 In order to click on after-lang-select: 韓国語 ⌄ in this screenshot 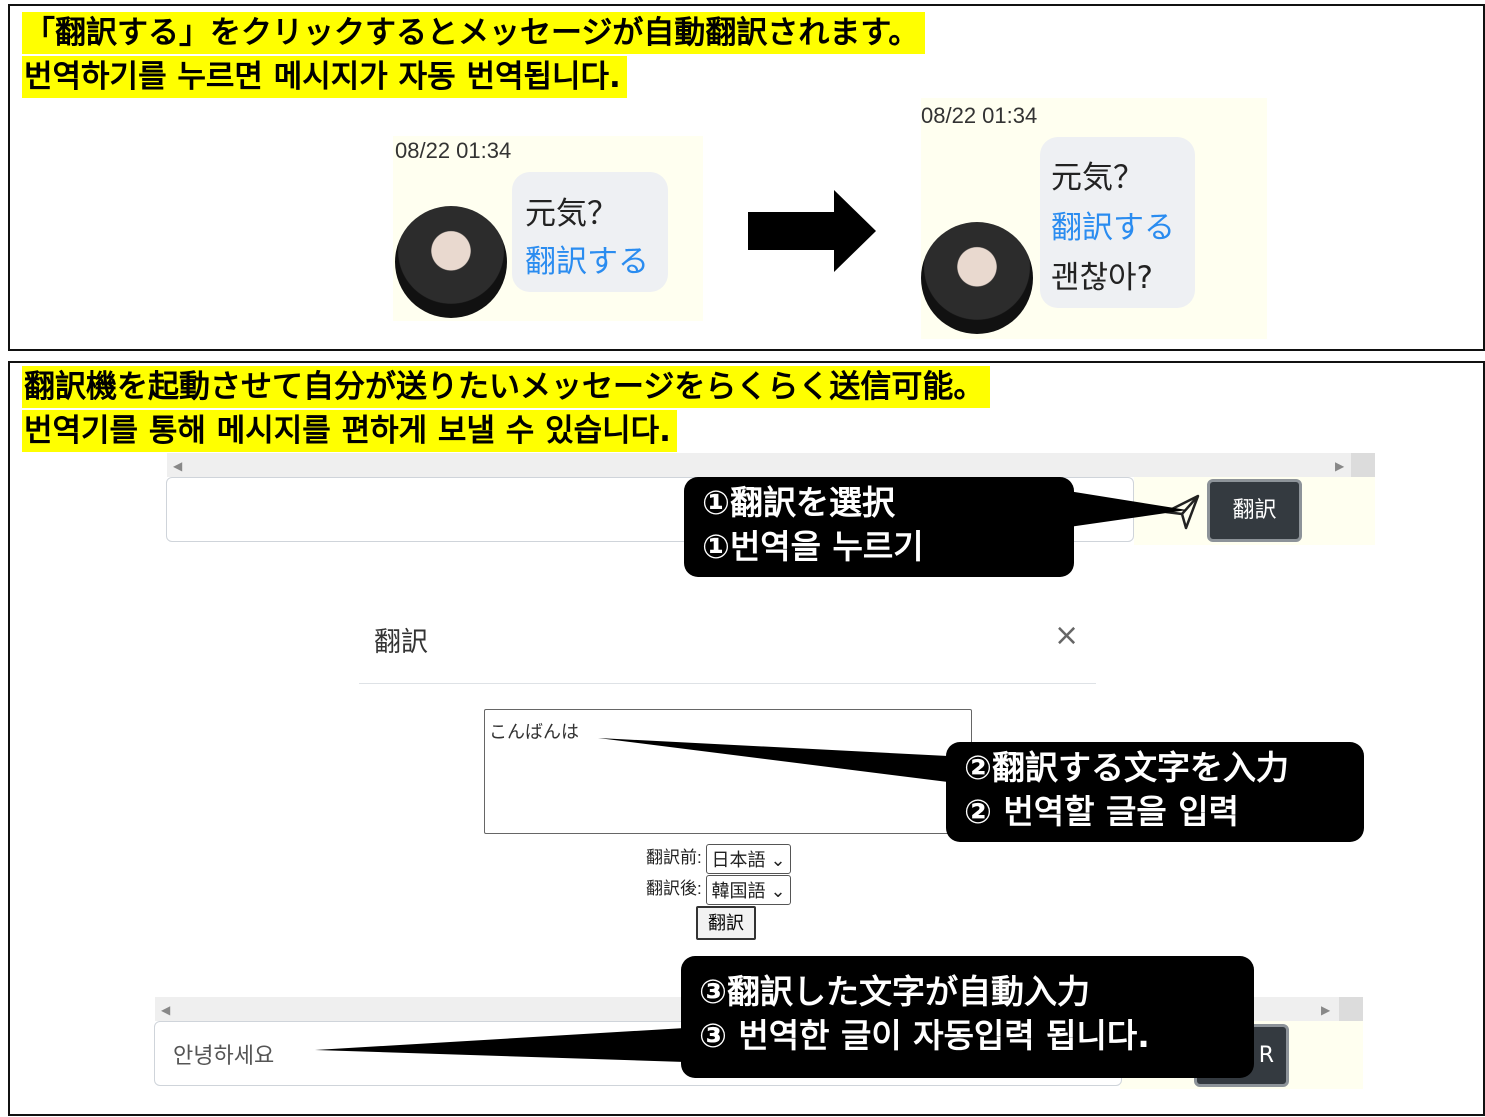, I will do `click(748, 889)`.